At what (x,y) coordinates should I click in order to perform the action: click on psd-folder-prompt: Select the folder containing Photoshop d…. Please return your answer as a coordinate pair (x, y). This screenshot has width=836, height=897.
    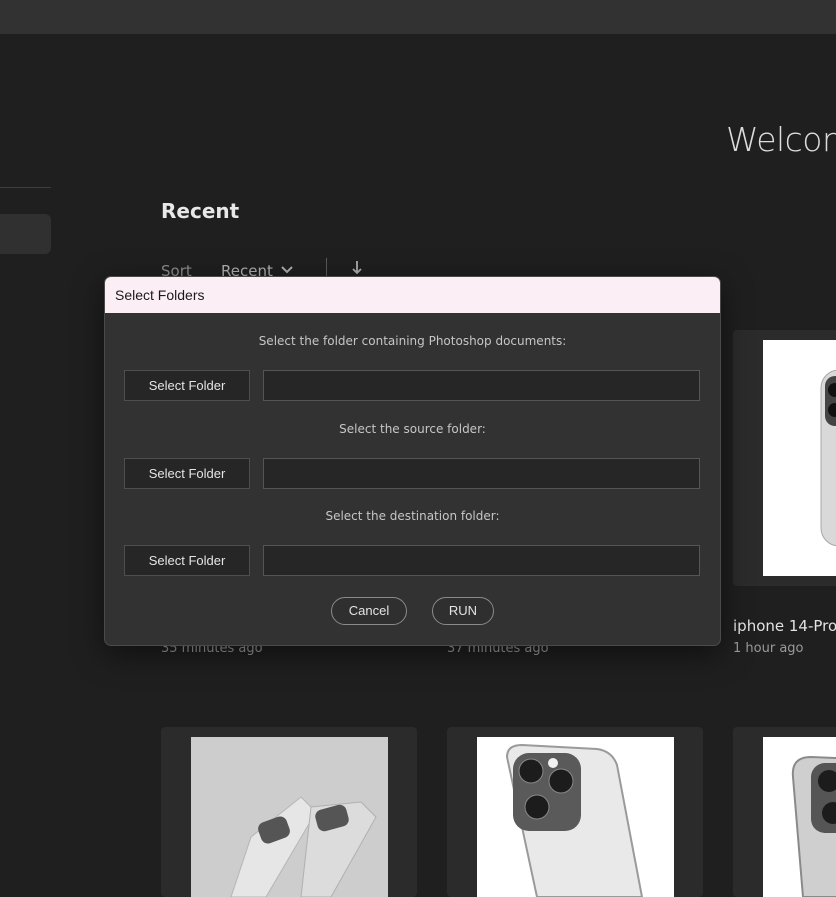
    Looking at the image, I should click on (412, 341).